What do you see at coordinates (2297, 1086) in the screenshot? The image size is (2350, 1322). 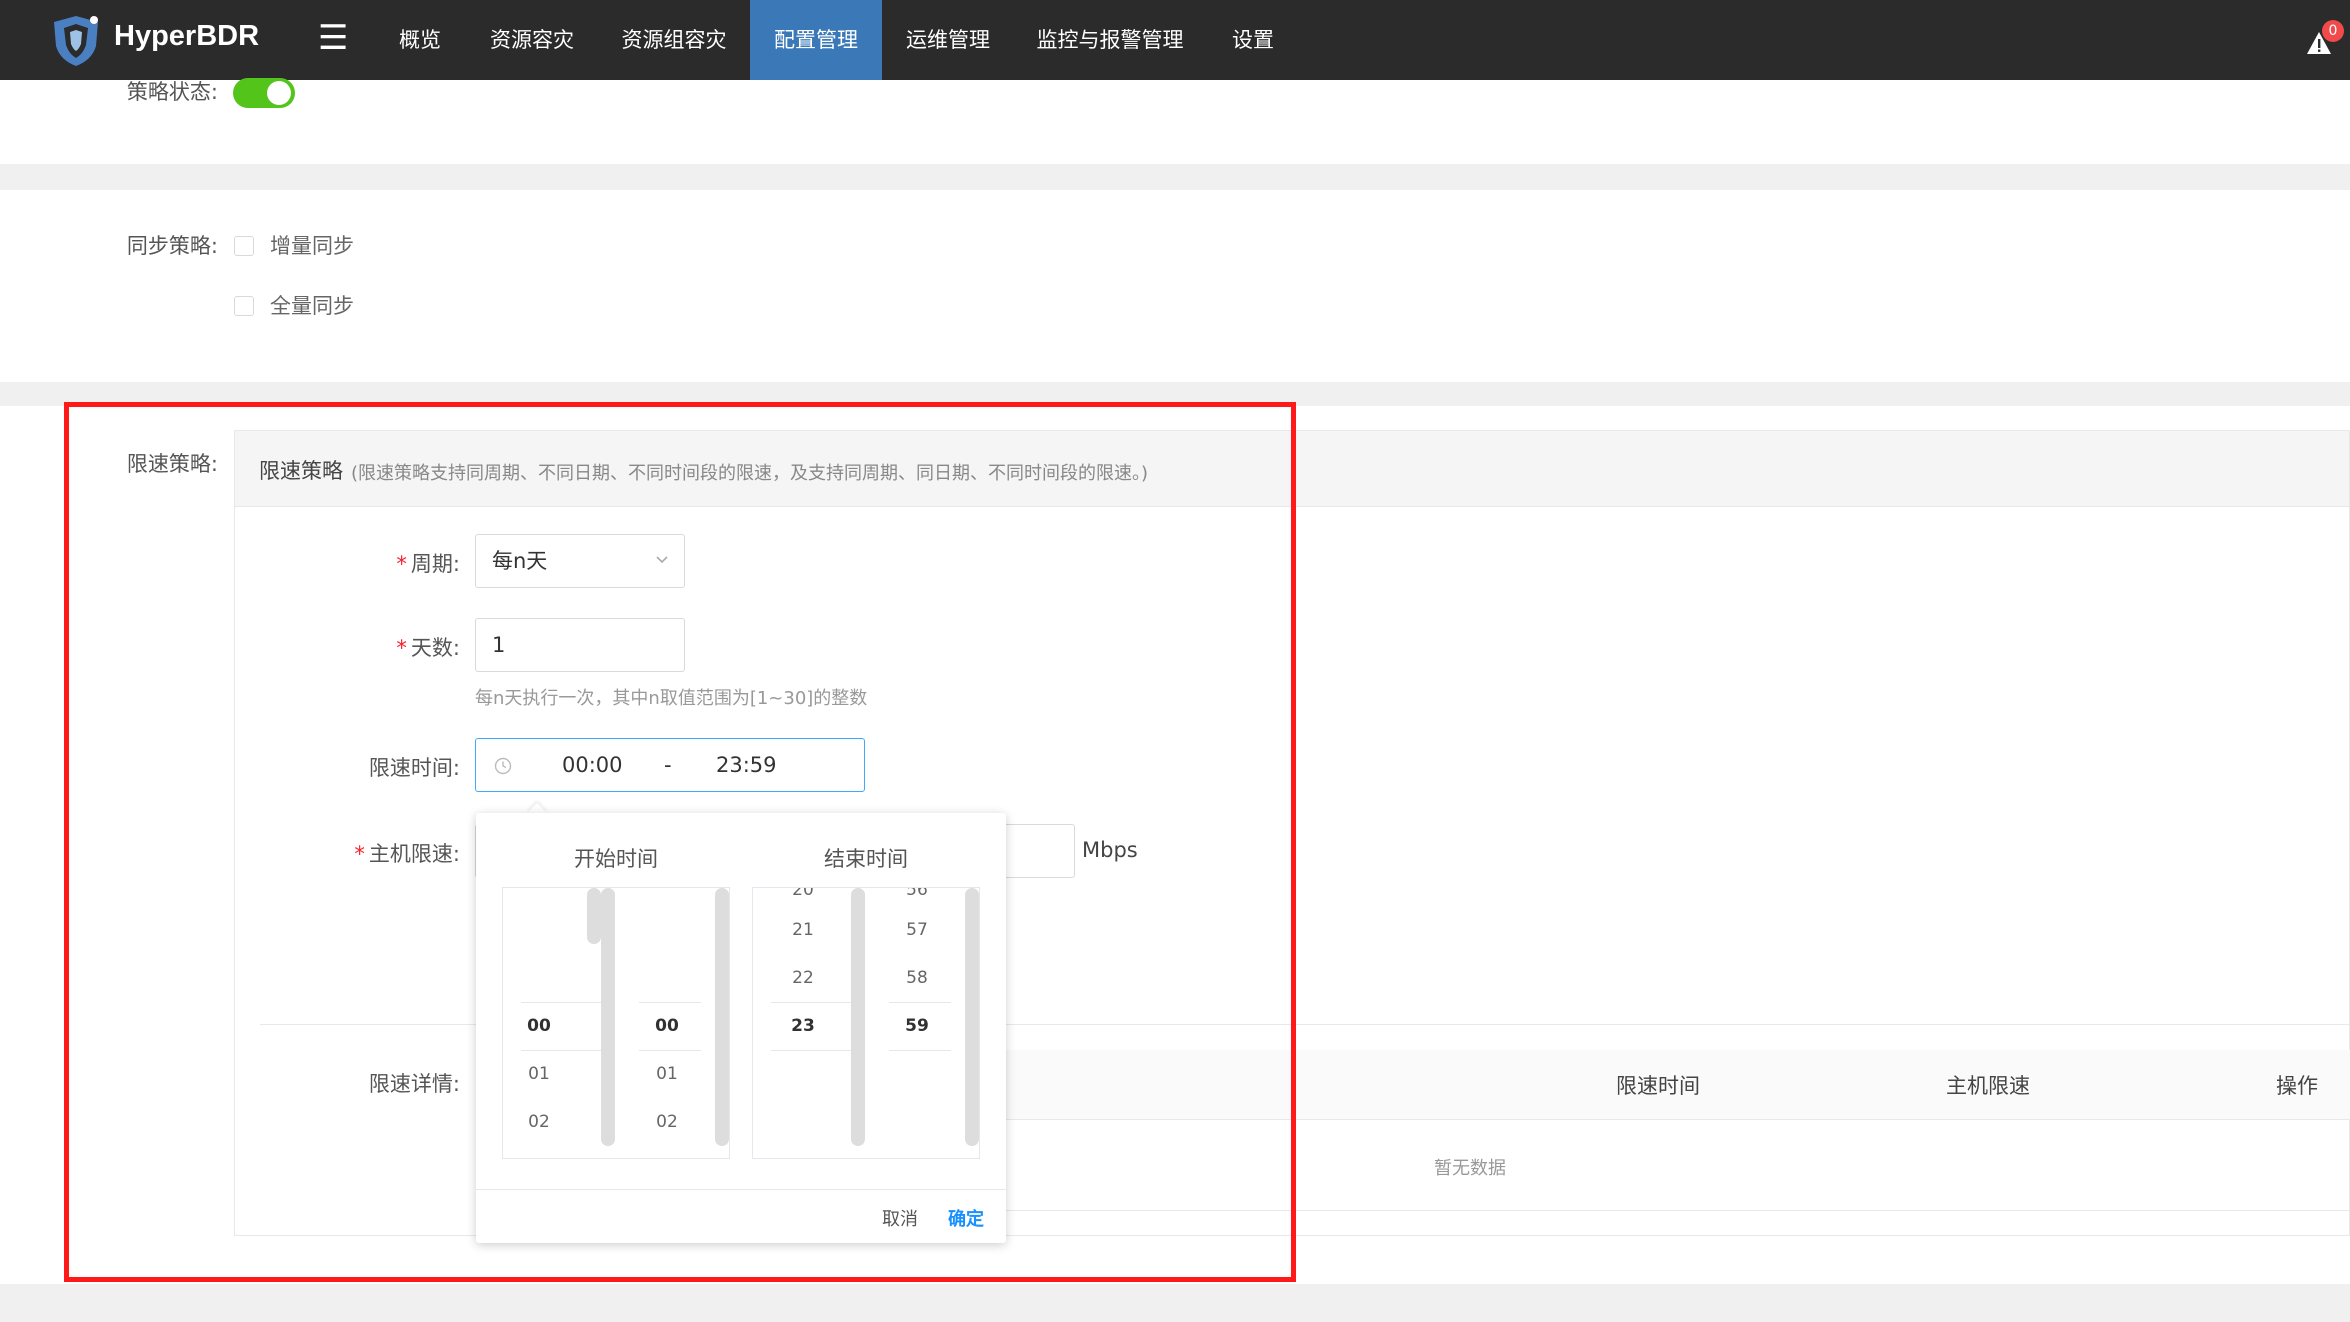 I see `column-actions: 操作` at bounding box center [2297, 1086].